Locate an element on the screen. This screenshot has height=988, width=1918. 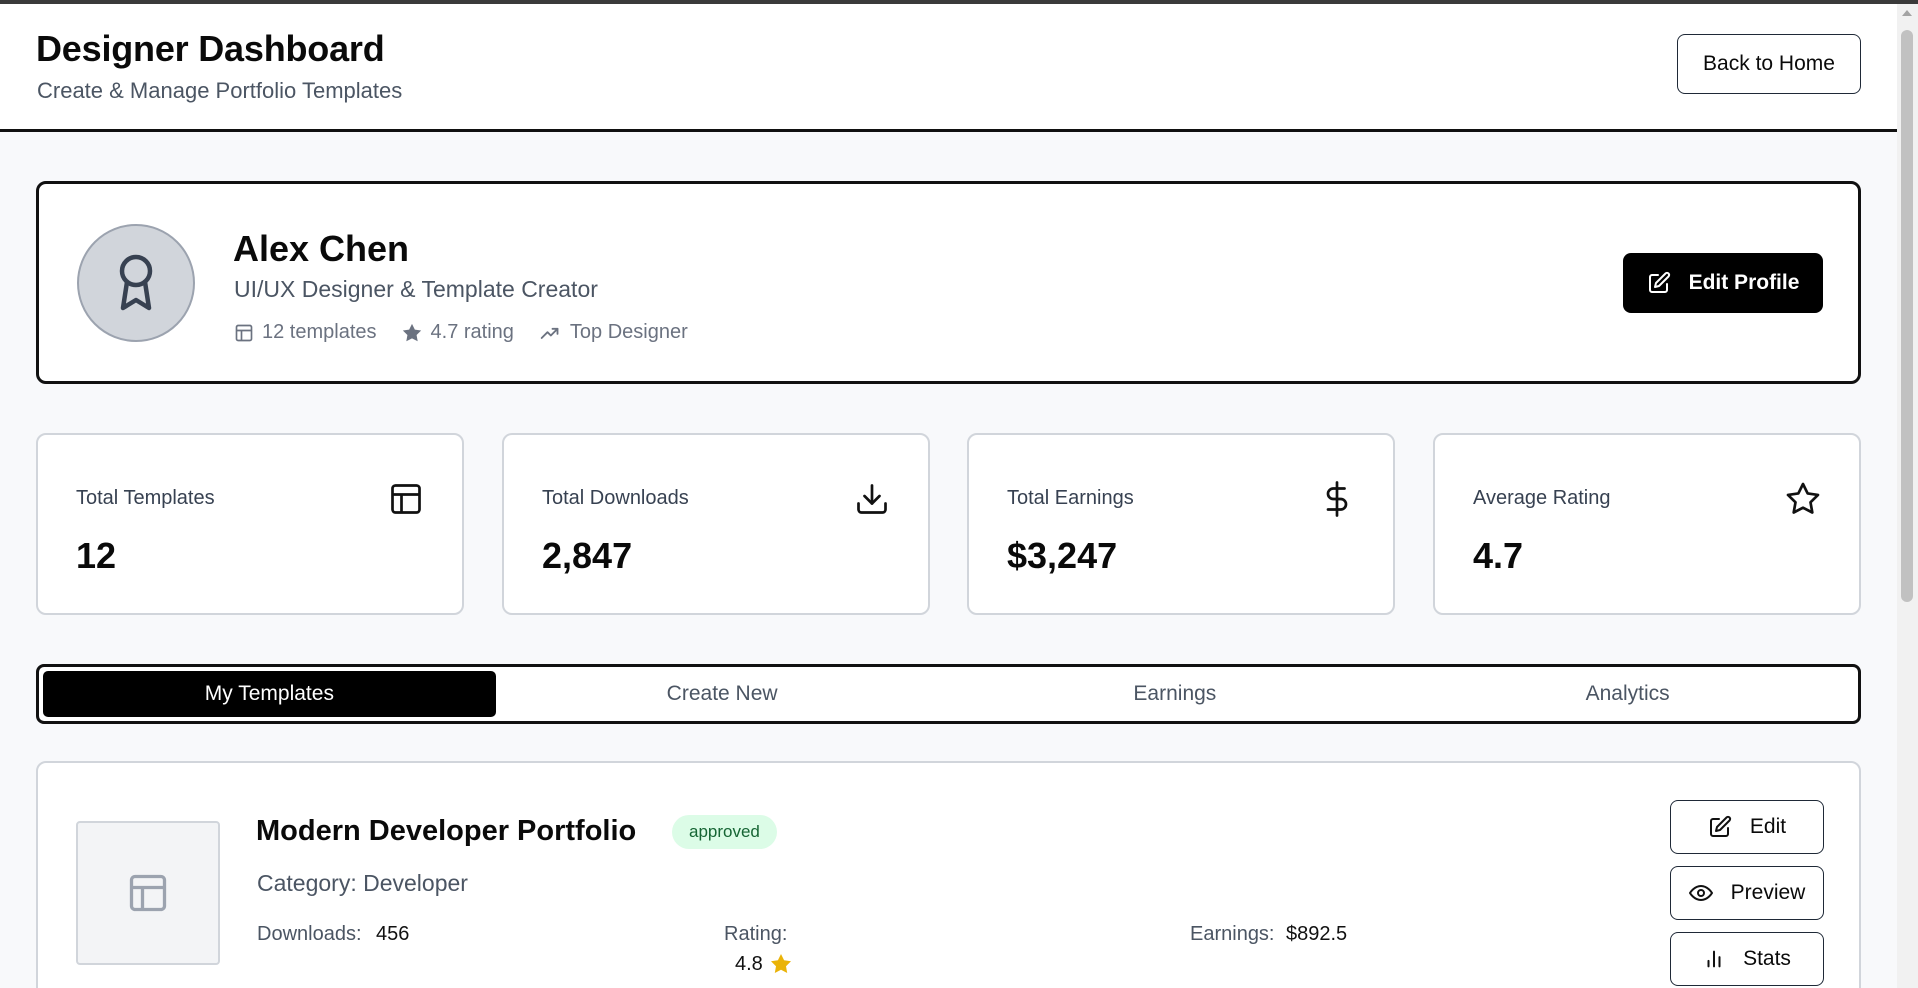
profile-name: Alex Chen is located at coordinates (321, 248).